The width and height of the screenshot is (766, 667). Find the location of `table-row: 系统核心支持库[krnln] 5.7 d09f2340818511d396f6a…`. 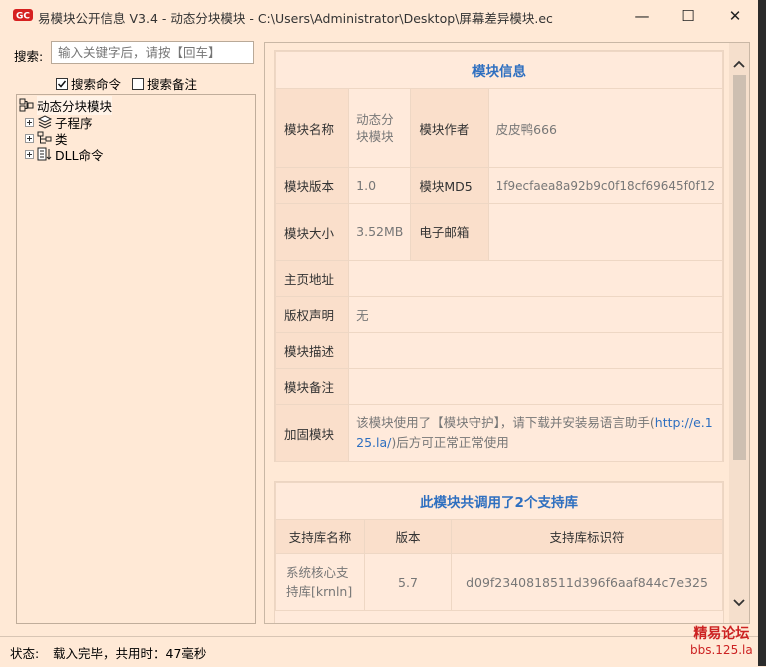

table-row: 系统核心支持库[krnln] 5.7 d09f2340818511d396f6a… is located at coordinates (499, 582).